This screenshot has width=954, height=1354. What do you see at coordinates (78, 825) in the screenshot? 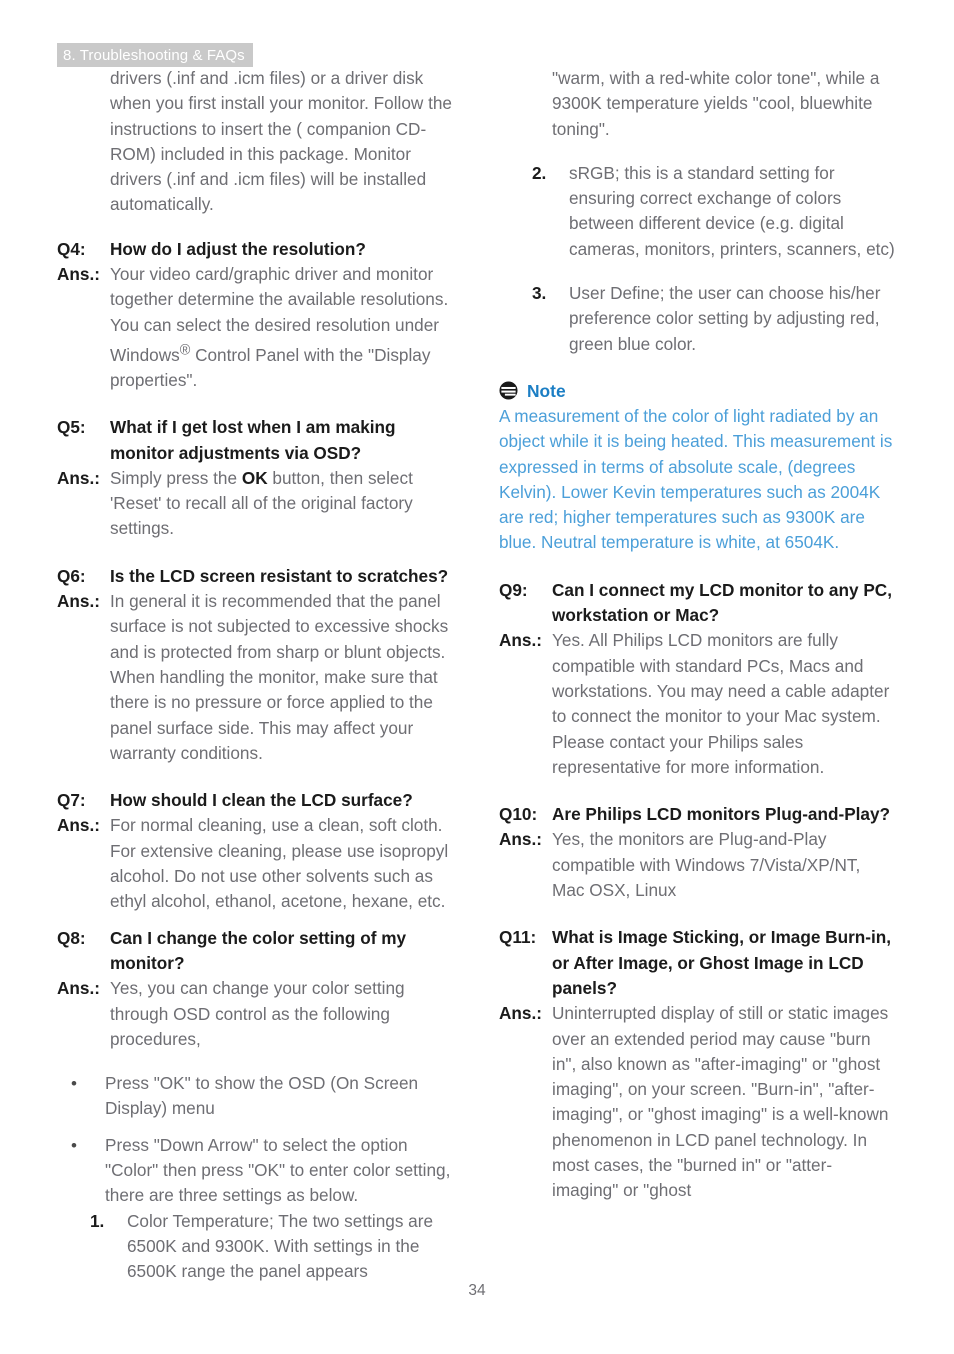
I see `answer-label-q7: Ans.:` at bounding box center [78, 825].